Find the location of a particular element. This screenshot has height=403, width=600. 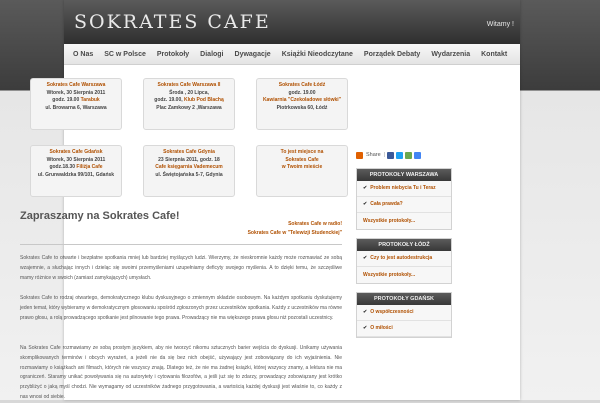

share-label: Share is located at coordinates (373, 155).